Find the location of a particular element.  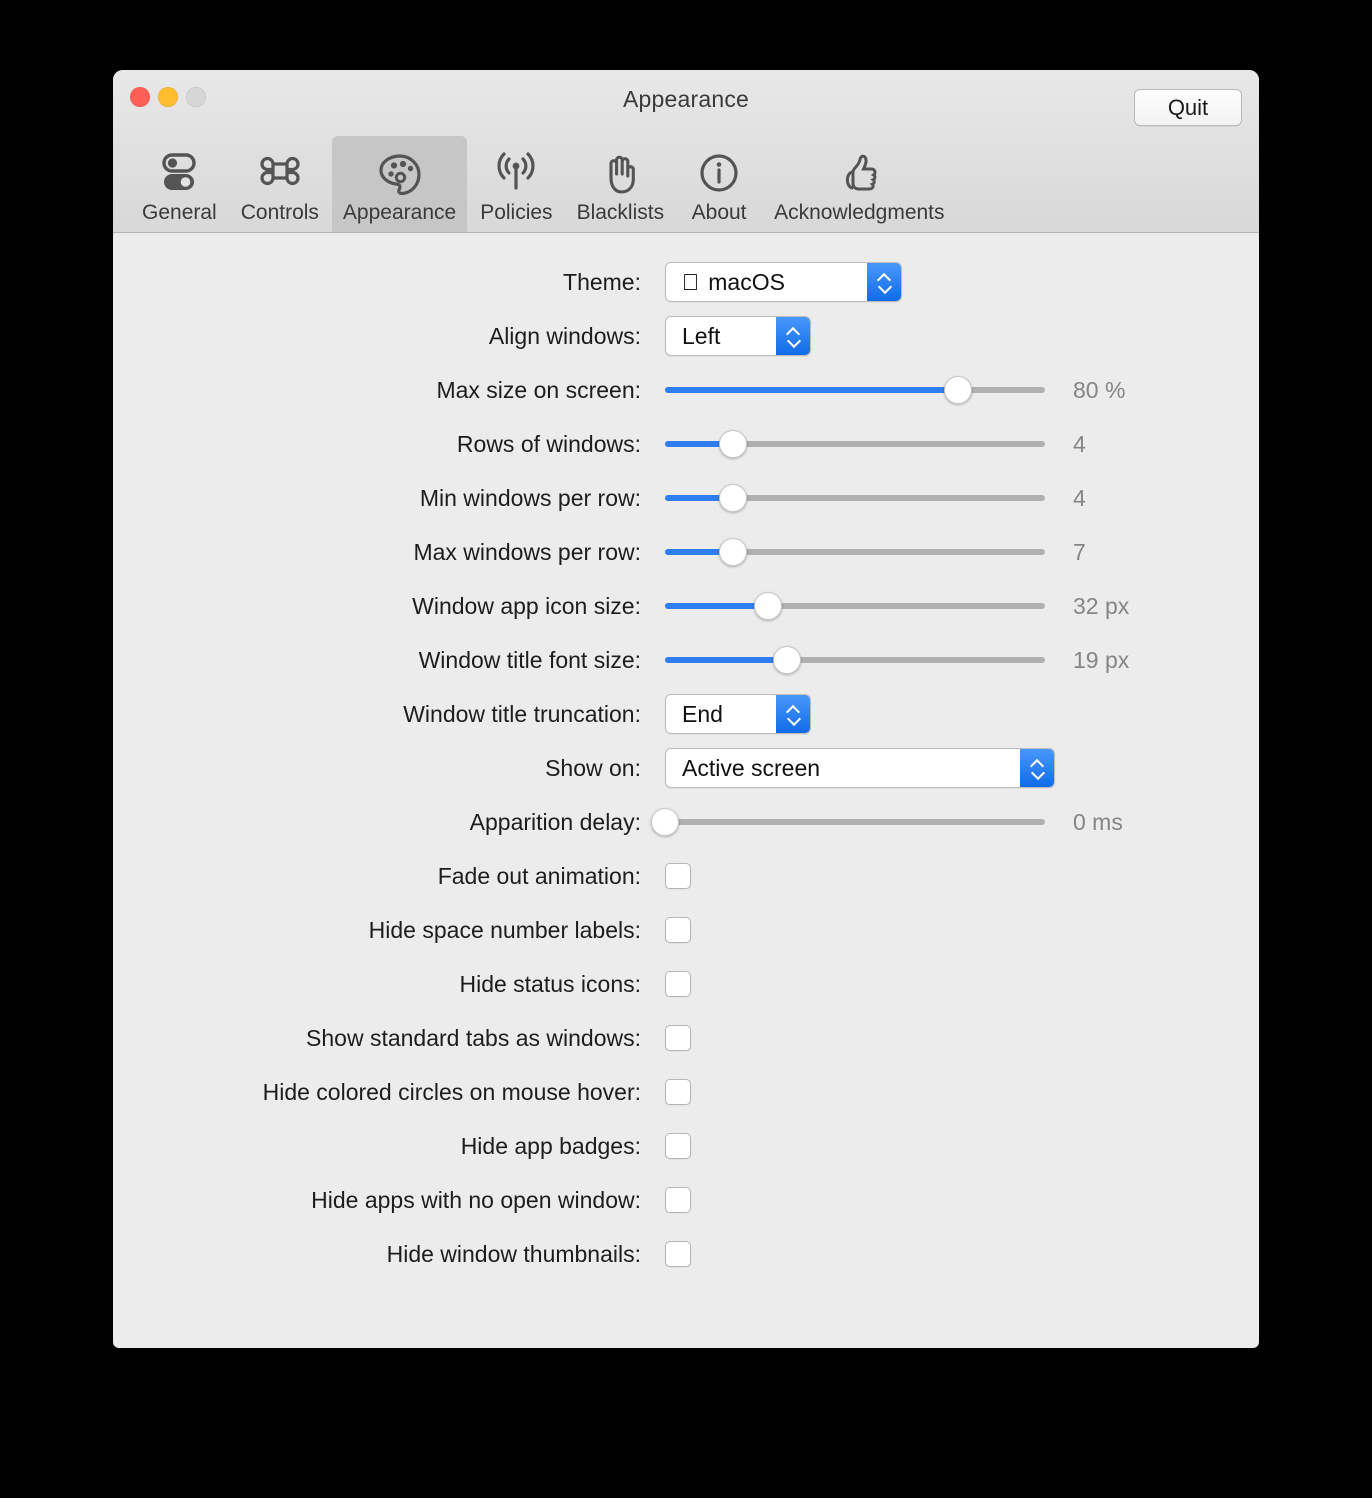

window-title: Appearance is located at coordinates (686, 99).